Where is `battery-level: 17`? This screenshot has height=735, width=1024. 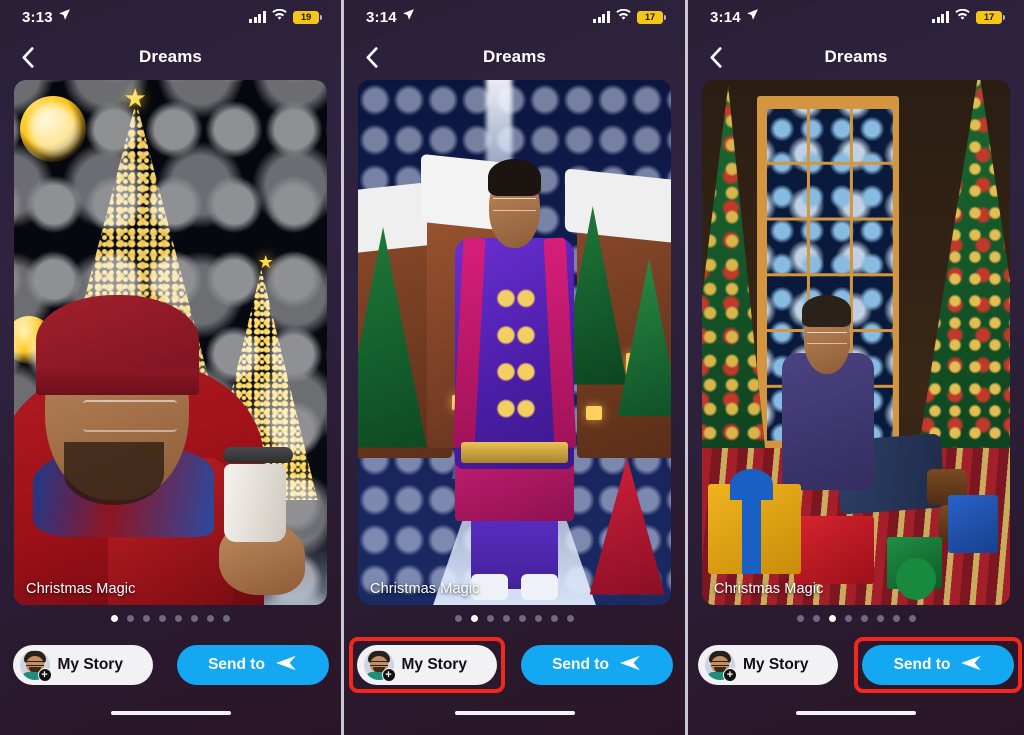 battery-level: 17 is located at coordinates (650, 17).